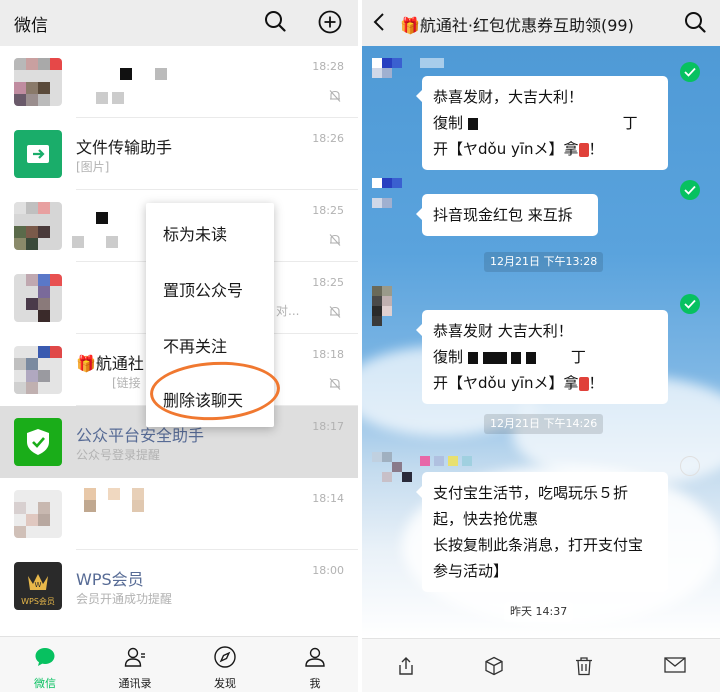 This screenshot has width=720, height=692. I want to click on chat-name: 文件传输助手, so click(124, 147).